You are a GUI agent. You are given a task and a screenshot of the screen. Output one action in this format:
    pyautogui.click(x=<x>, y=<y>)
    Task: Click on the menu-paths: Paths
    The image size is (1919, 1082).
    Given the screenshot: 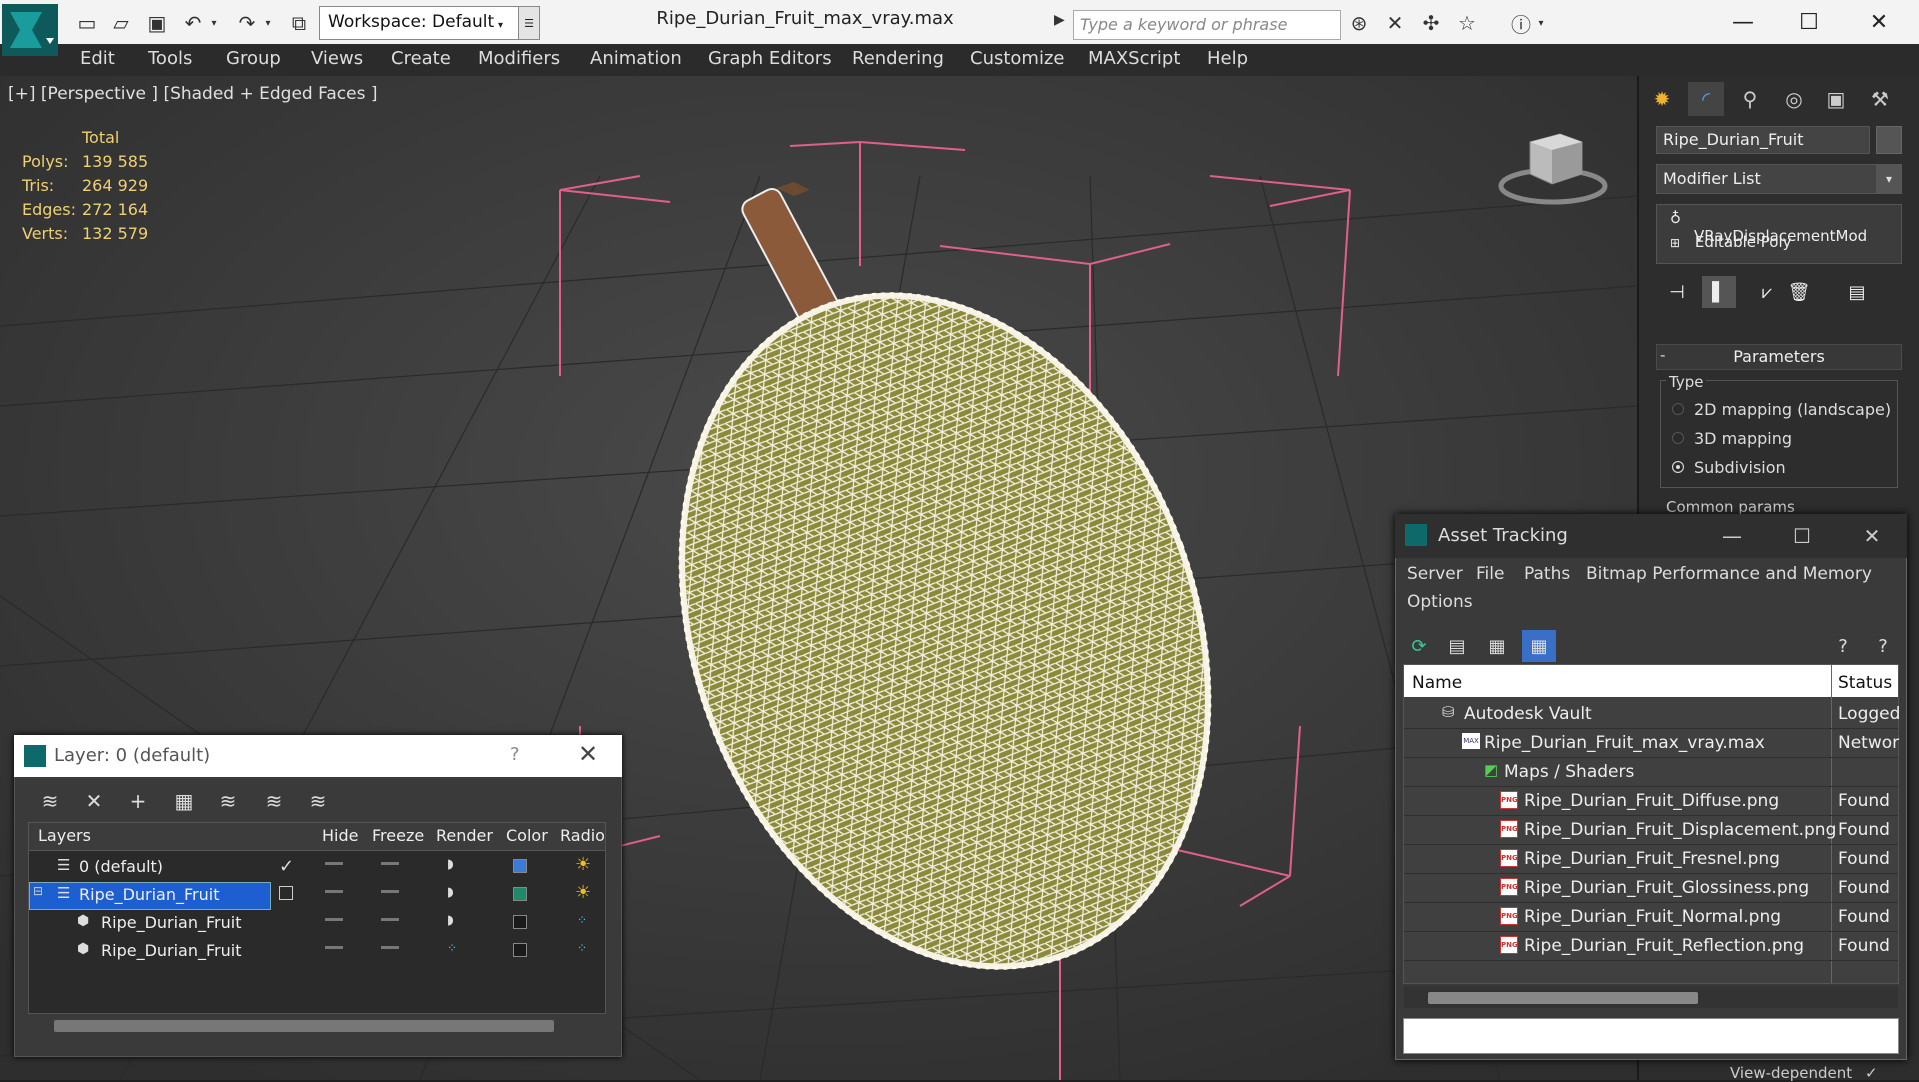 What is the action you would take?
    pyautogui.click(x=1547, y=574)
    